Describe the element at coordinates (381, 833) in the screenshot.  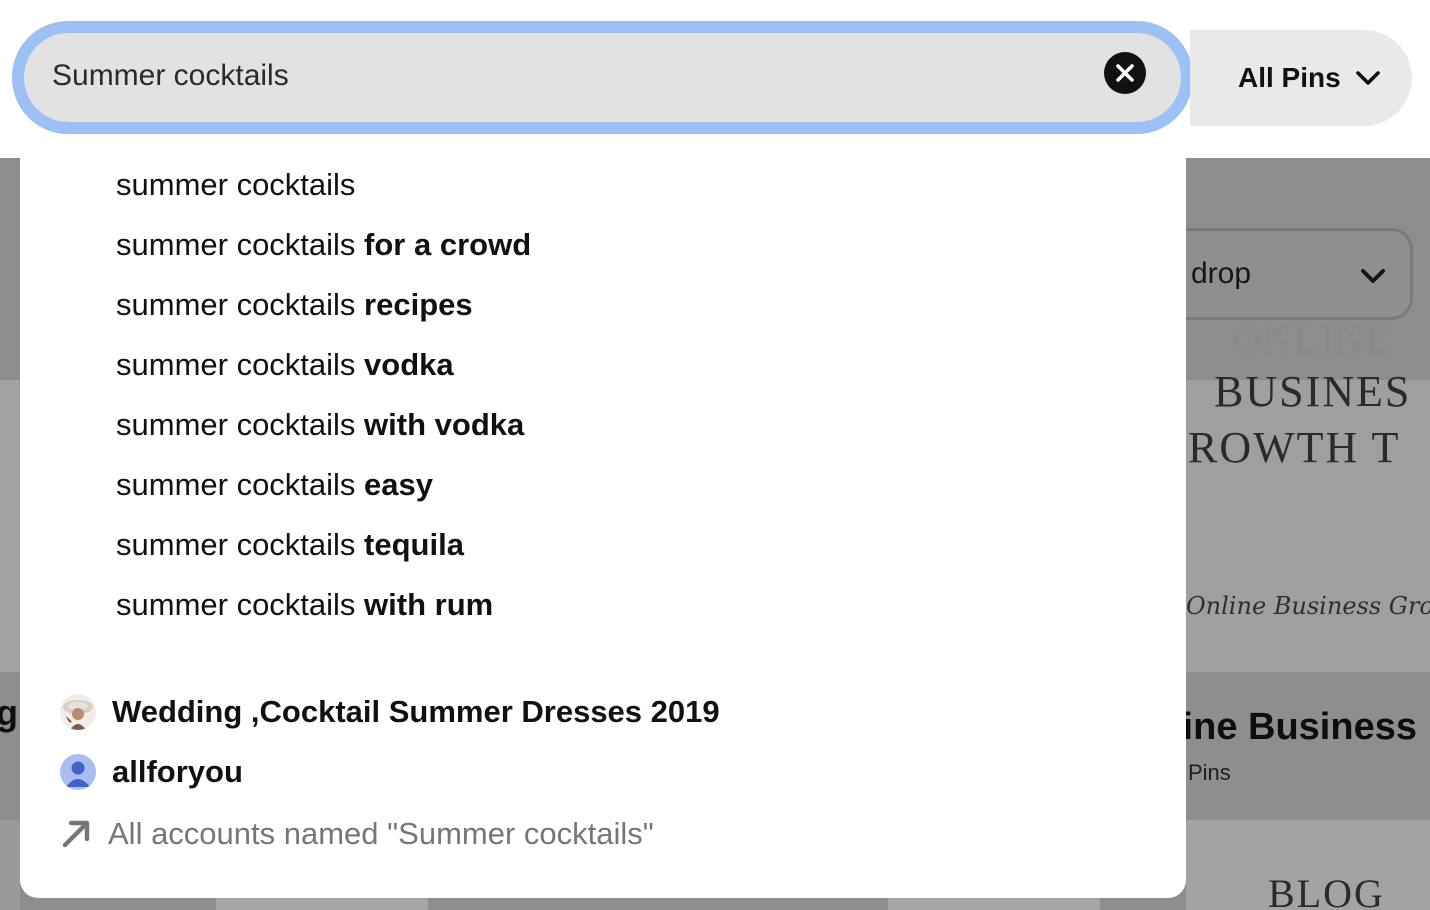
I see `all-accounts-label: All accounts named "Summer cocktails"` at that location.